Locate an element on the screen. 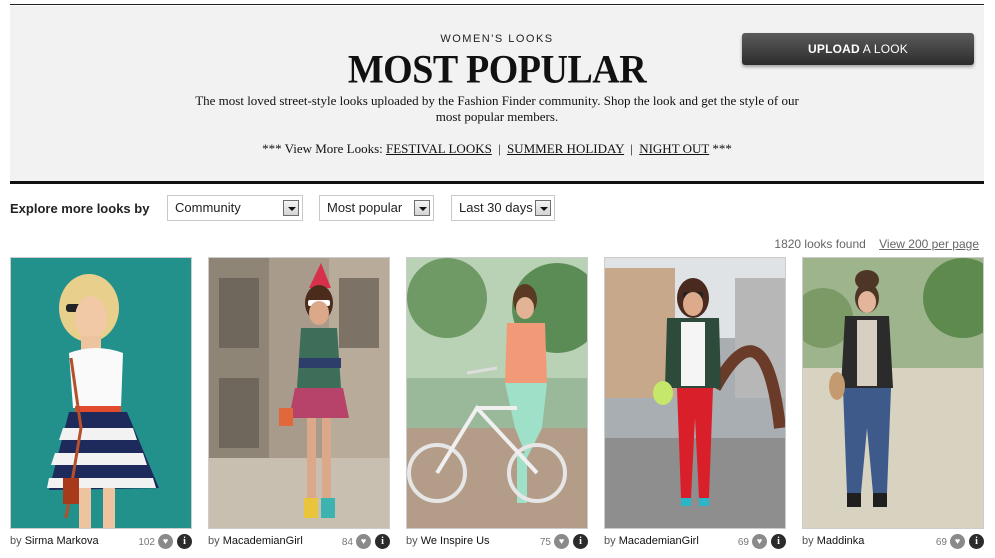 The image size is (995, 558). look-card: by MacademianGirl 84 ♥ i is located at coordinates (299, 405).